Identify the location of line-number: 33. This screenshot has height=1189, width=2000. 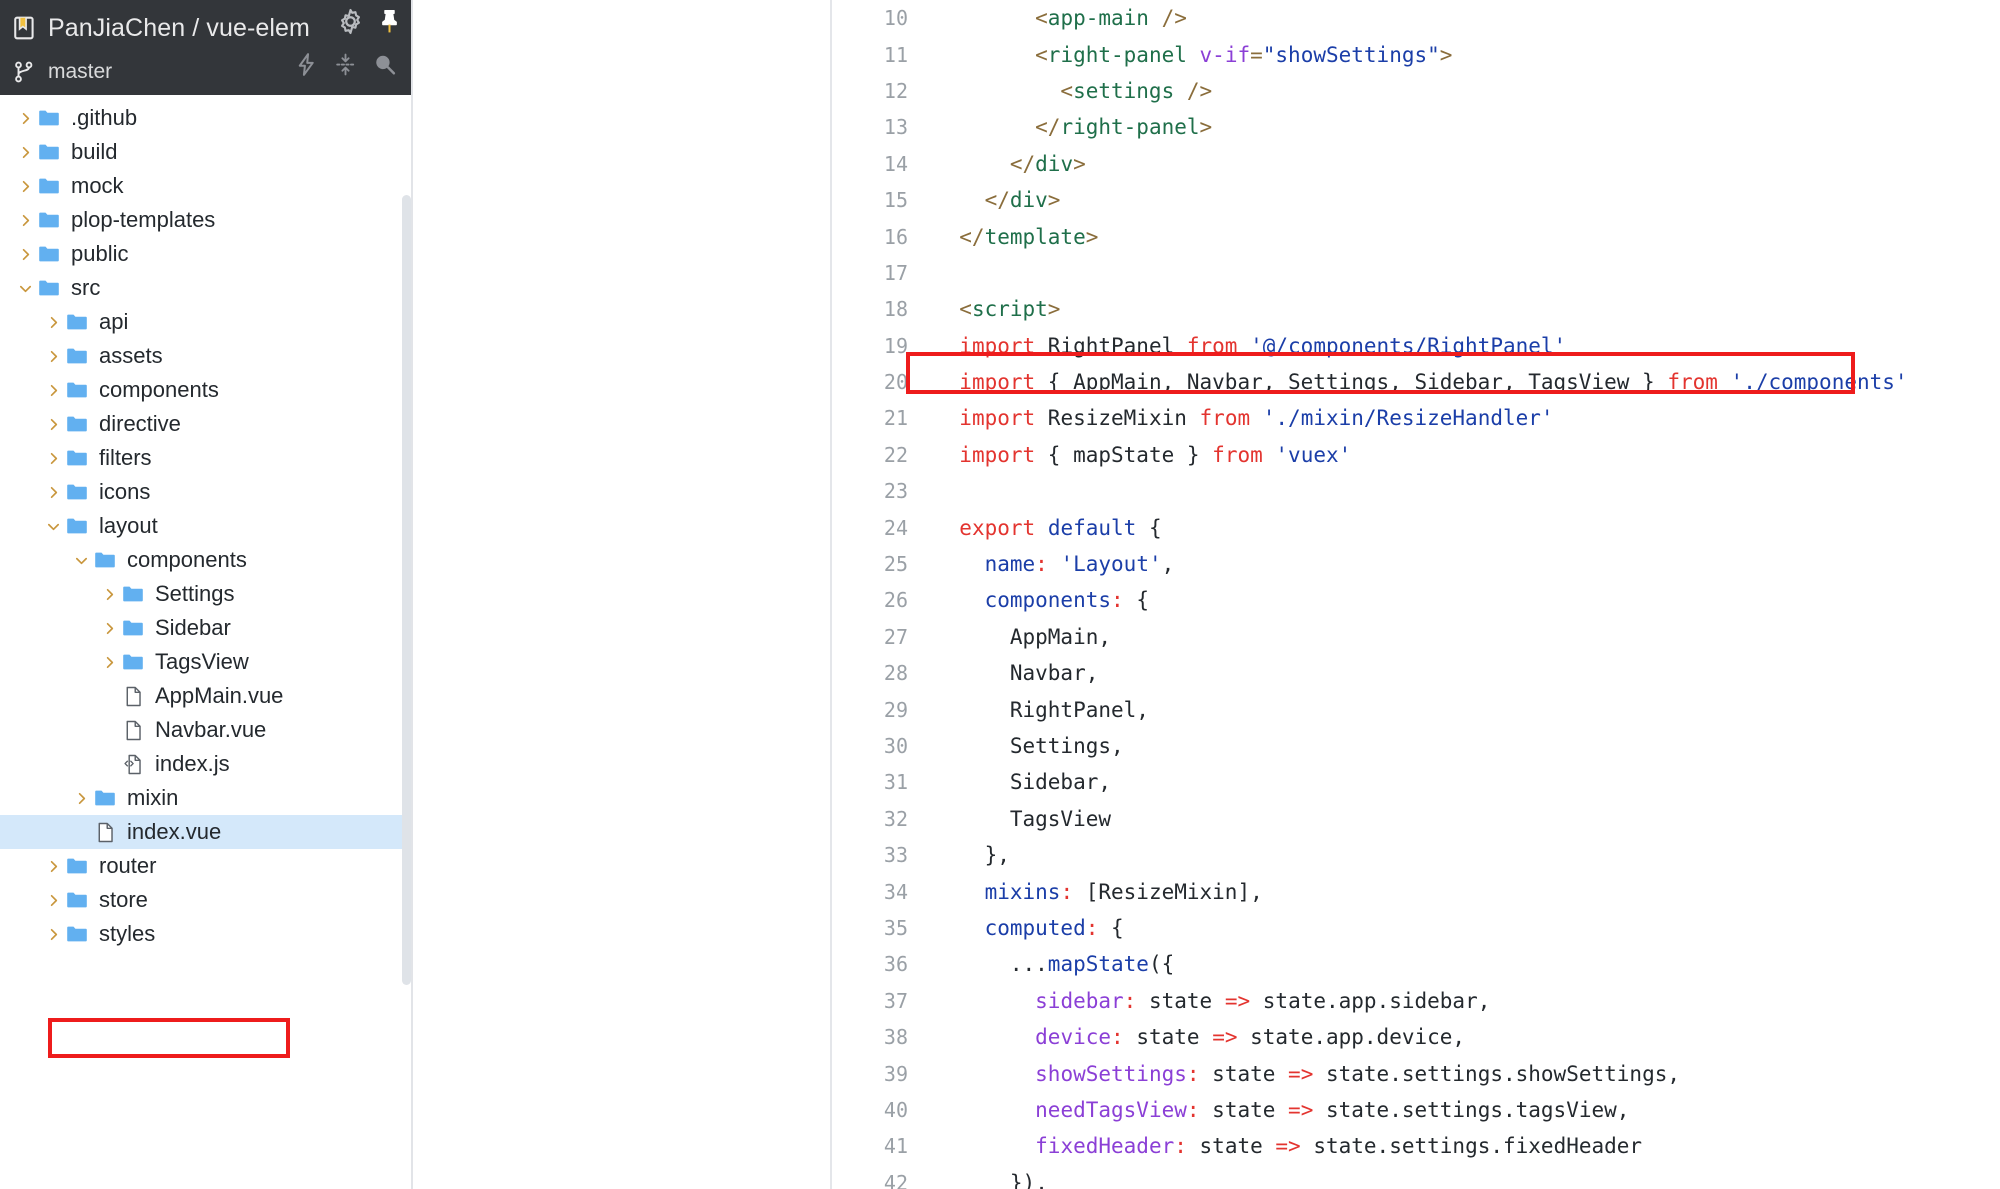
(895, 855).